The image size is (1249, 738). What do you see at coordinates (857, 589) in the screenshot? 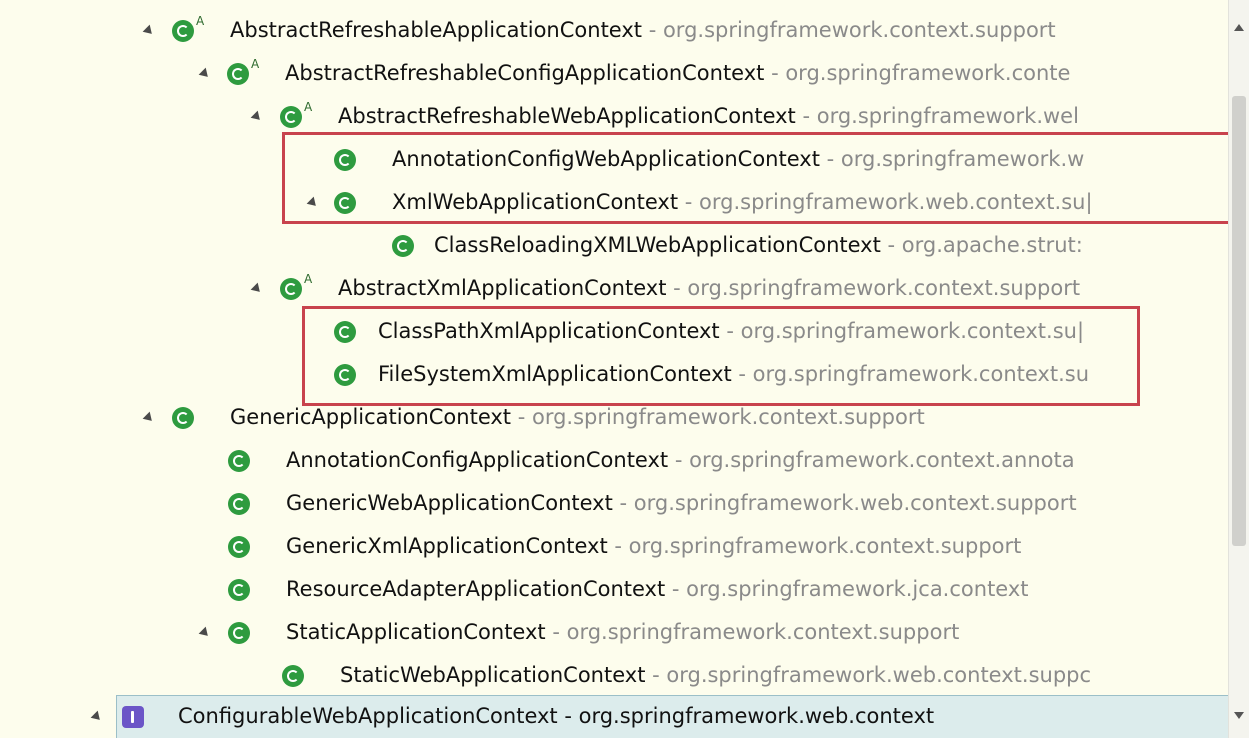
I see `package-name: org.springframework.jca.context` at bounding box center [857, 589].